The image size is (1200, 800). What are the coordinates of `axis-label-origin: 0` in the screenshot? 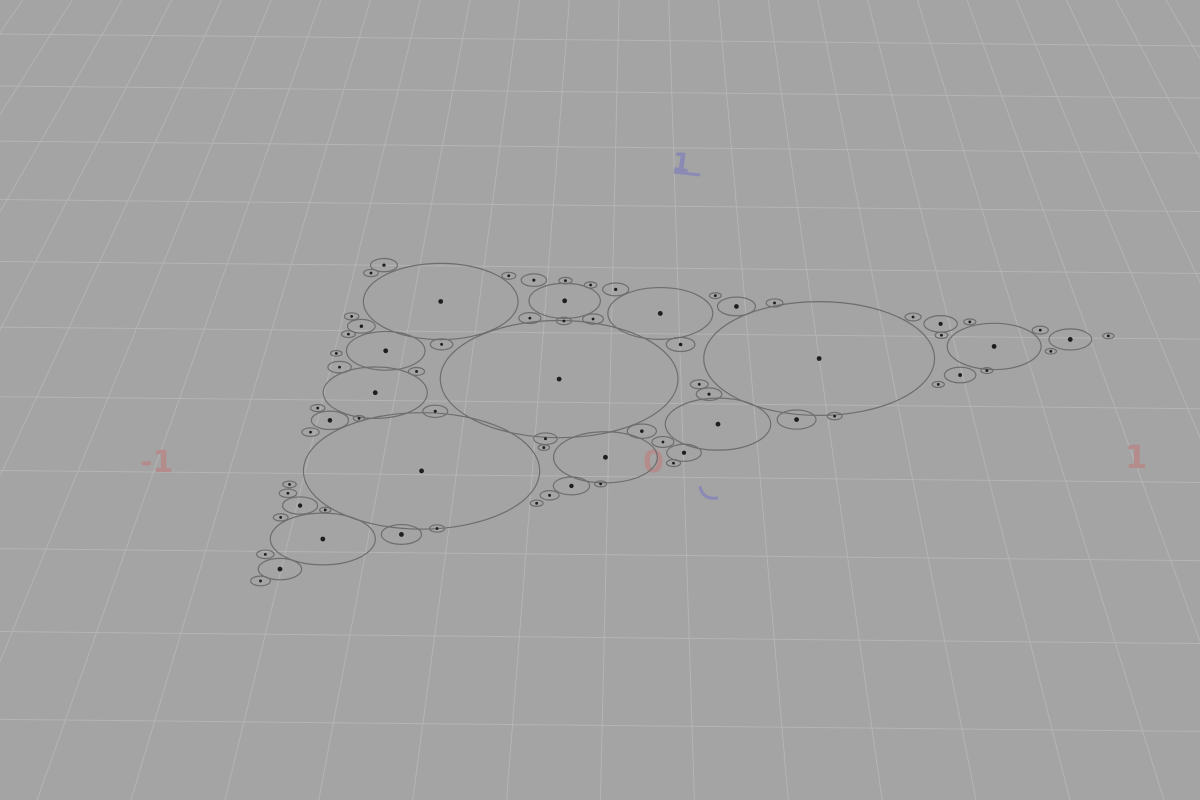 It's located at (653, 462).